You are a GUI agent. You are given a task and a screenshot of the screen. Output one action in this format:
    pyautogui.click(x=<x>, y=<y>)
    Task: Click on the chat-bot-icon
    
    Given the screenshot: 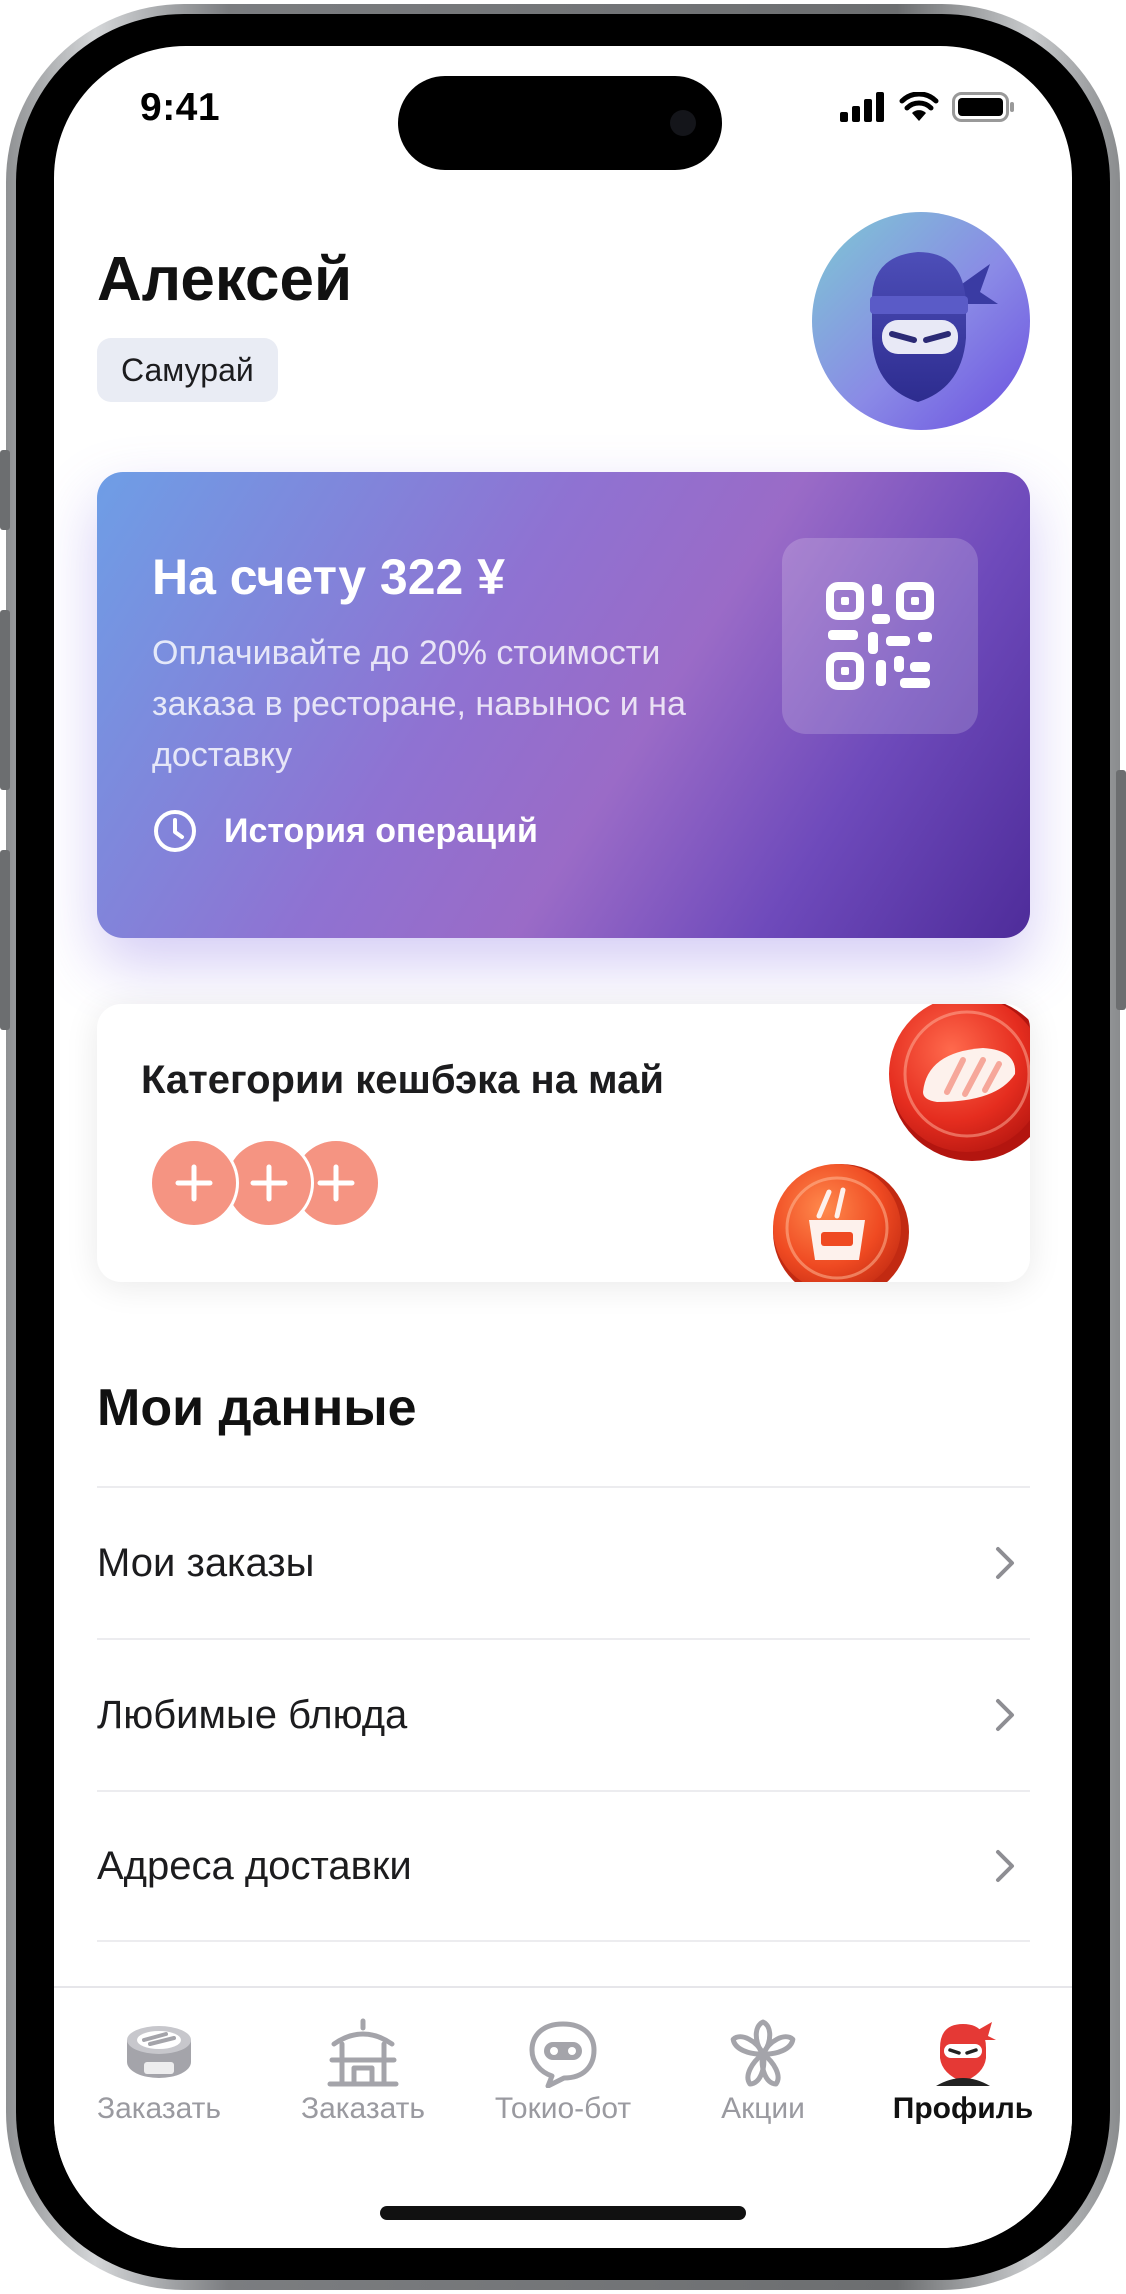 What is the action you would take?
    pyautogui.click(x=563, y=2054)
    